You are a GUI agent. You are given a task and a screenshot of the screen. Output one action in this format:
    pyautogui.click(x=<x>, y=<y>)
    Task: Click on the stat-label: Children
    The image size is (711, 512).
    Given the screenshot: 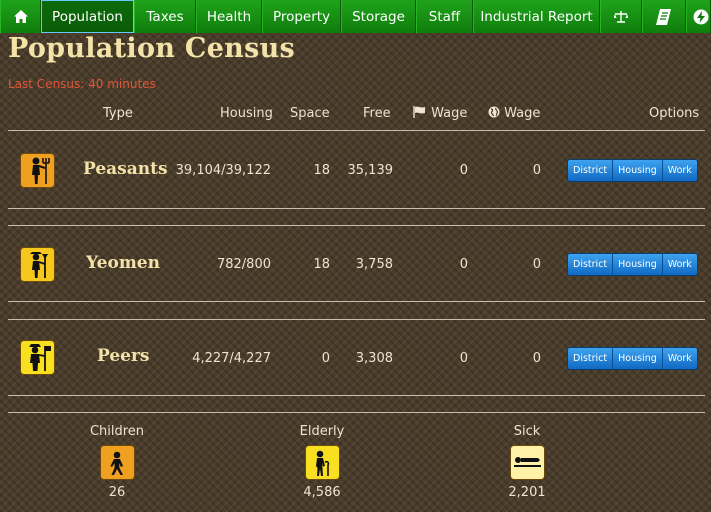 What is the action you would take?
    pyautogui.click(x=117, y=431)
    